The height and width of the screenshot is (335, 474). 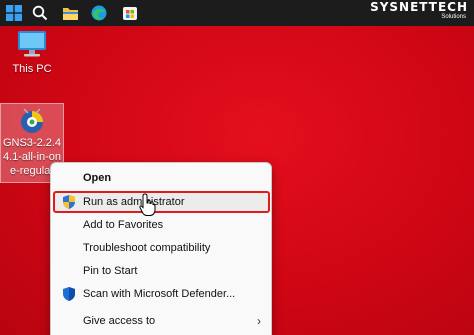 I want to click on menu-item-run-as-administrator: Run as administrator, so click(x=161, y=203).